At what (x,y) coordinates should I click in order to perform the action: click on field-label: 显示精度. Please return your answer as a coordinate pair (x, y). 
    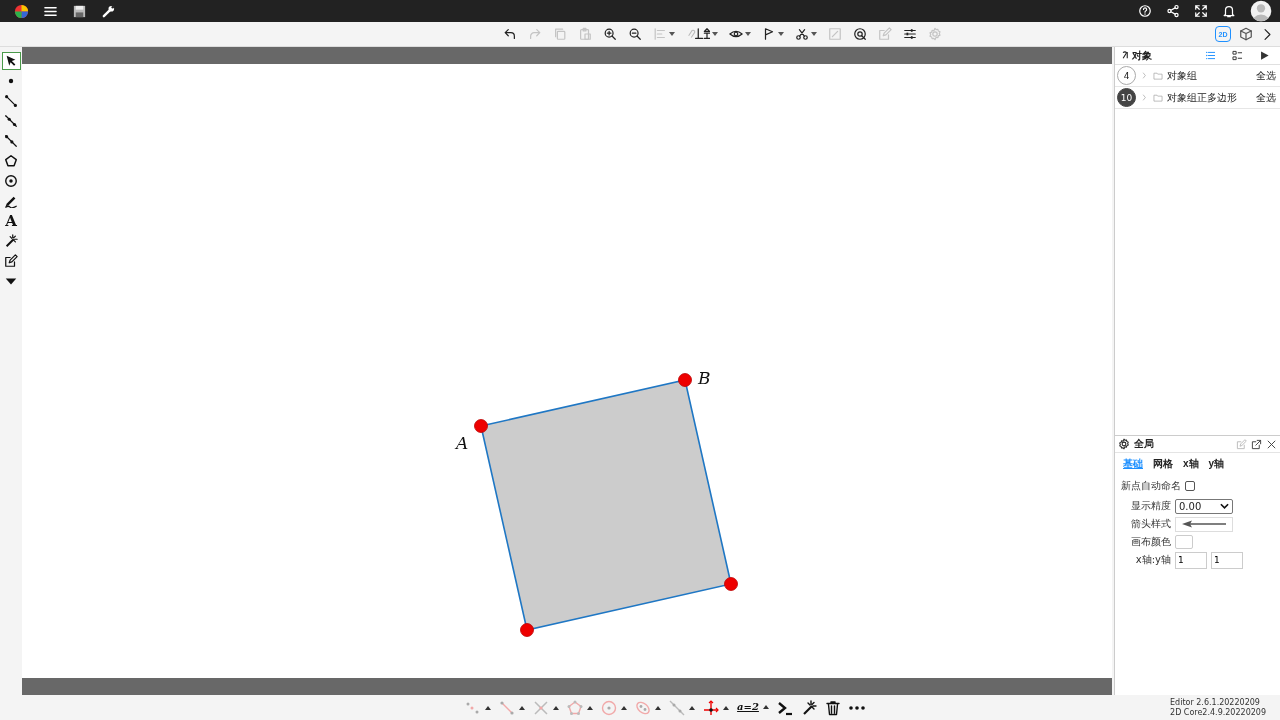
    Looking at the image, I should click on (1150, 506).